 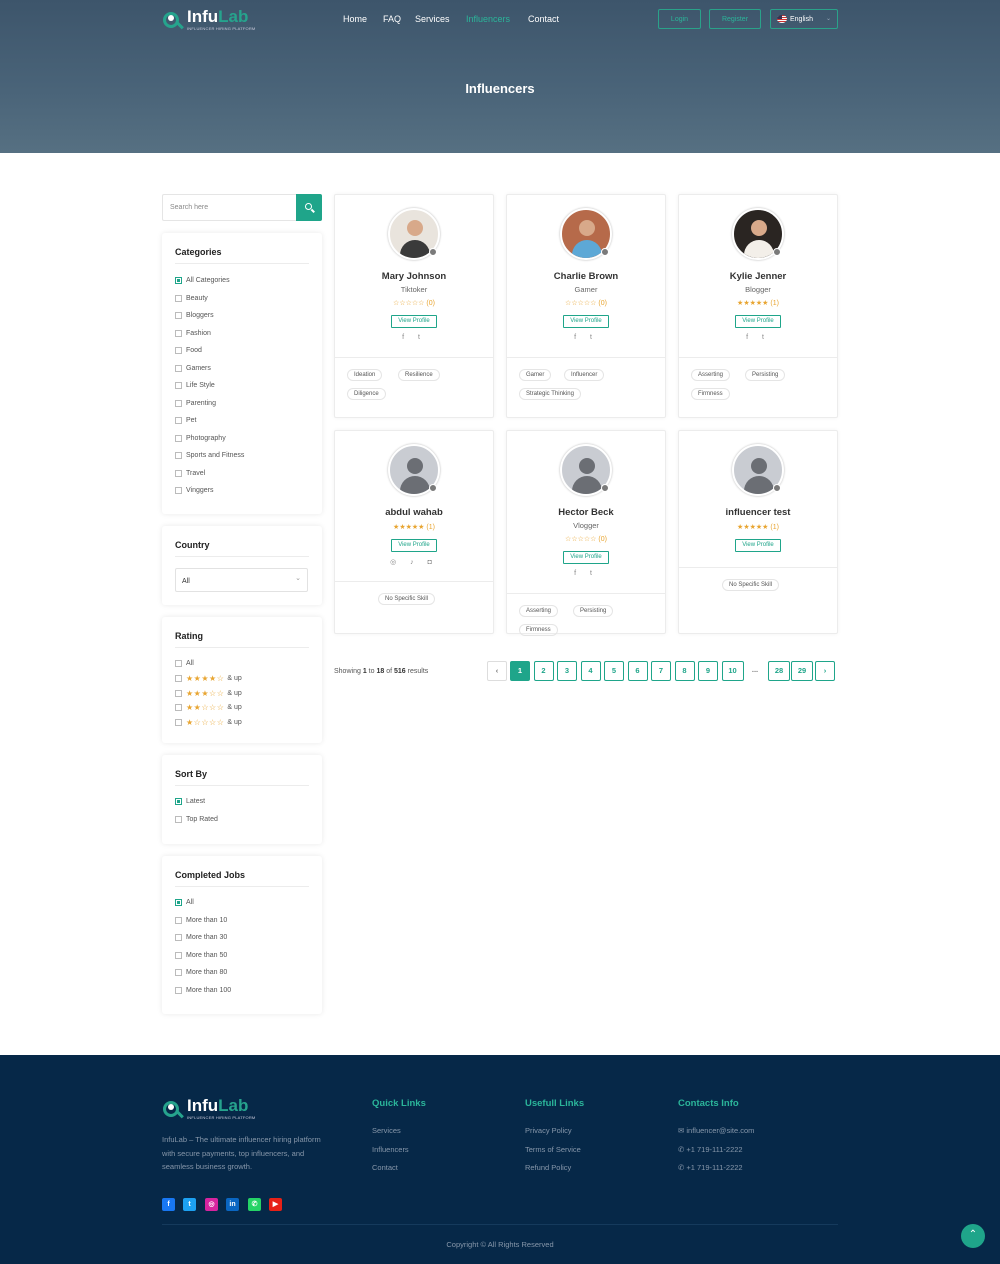 What do you see at coordinates (211, 1204) in the screenshot?
I see `instagram-icon: ◎` at bounding box center [211, 1204].